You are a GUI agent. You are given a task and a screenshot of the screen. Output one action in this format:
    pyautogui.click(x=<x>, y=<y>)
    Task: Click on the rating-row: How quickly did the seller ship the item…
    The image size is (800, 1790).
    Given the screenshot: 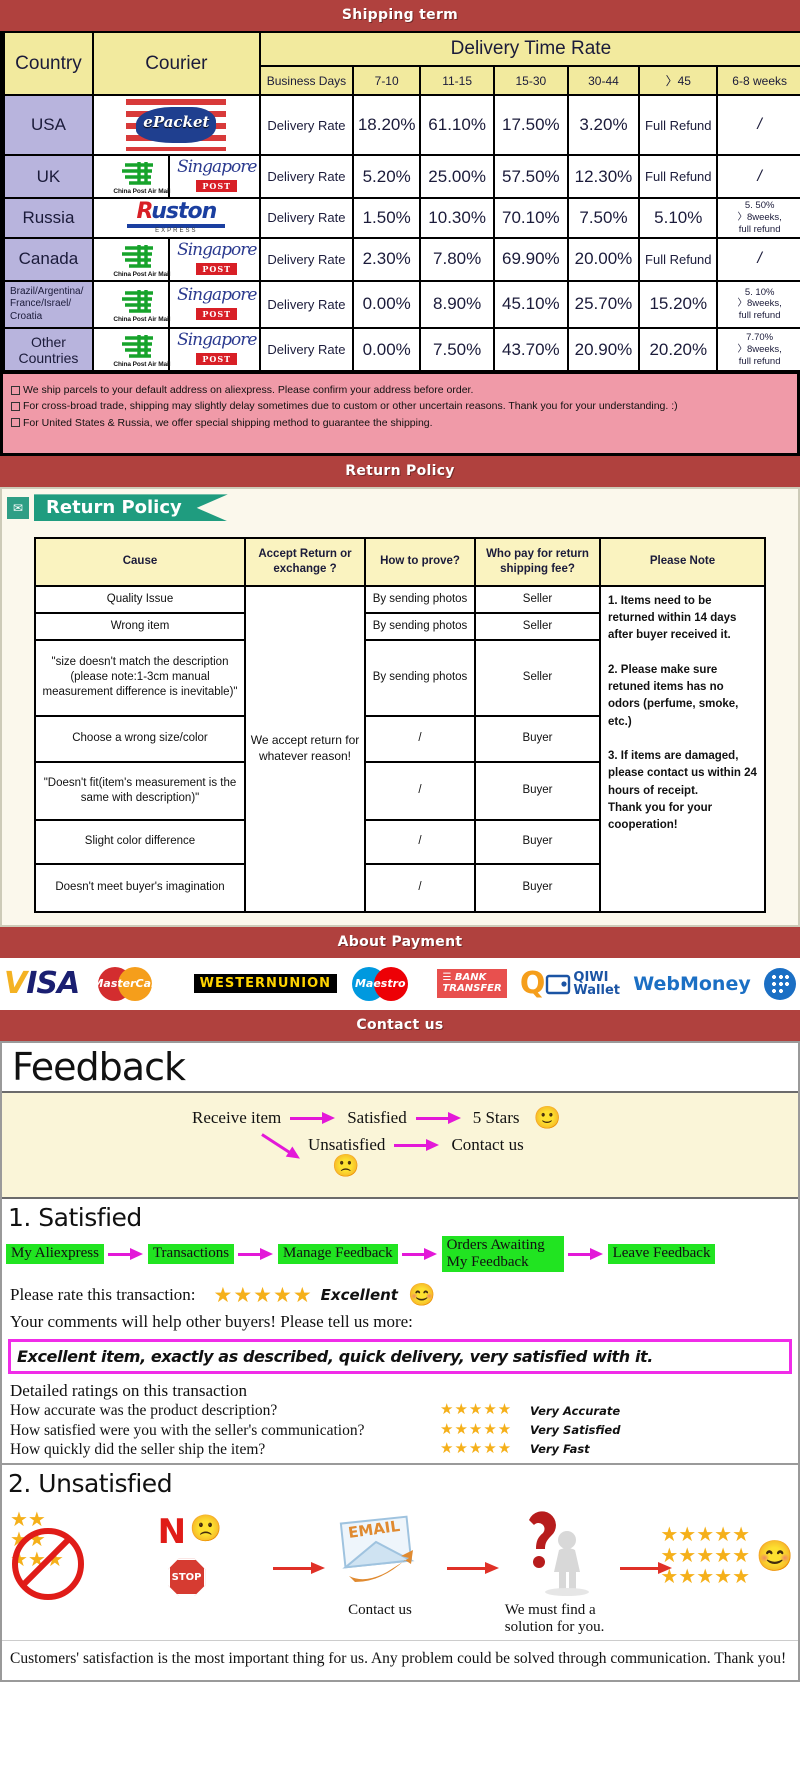 What is the action you would take?
    pyautogui.click(x=400, y=1449)
    